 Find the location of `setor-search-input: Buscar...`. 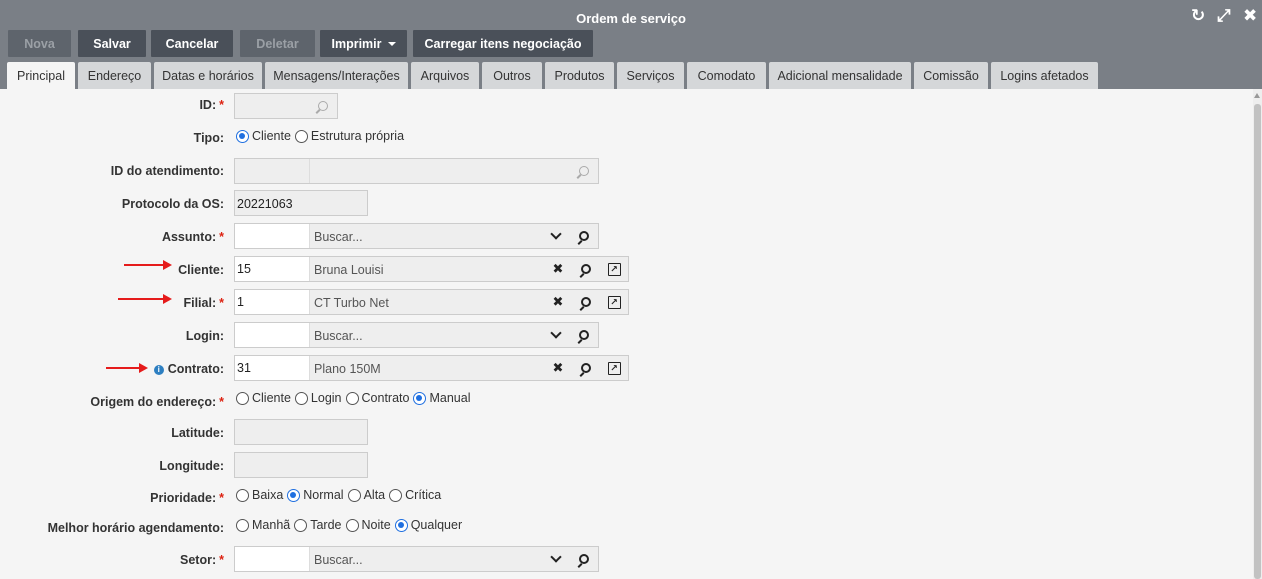

setor-search-input: Buscar... is located at coordinates (426, 559).